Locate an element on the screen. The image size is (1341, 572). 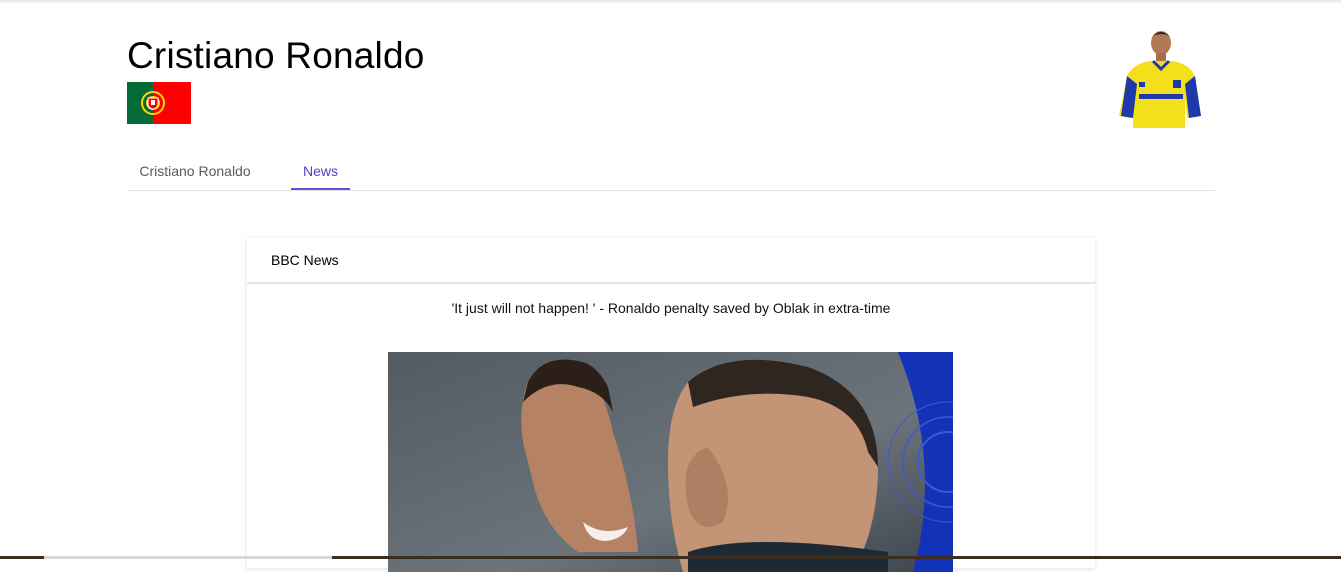
player-name: Cristiano Ronaldo is located at coordinates (276, 55).